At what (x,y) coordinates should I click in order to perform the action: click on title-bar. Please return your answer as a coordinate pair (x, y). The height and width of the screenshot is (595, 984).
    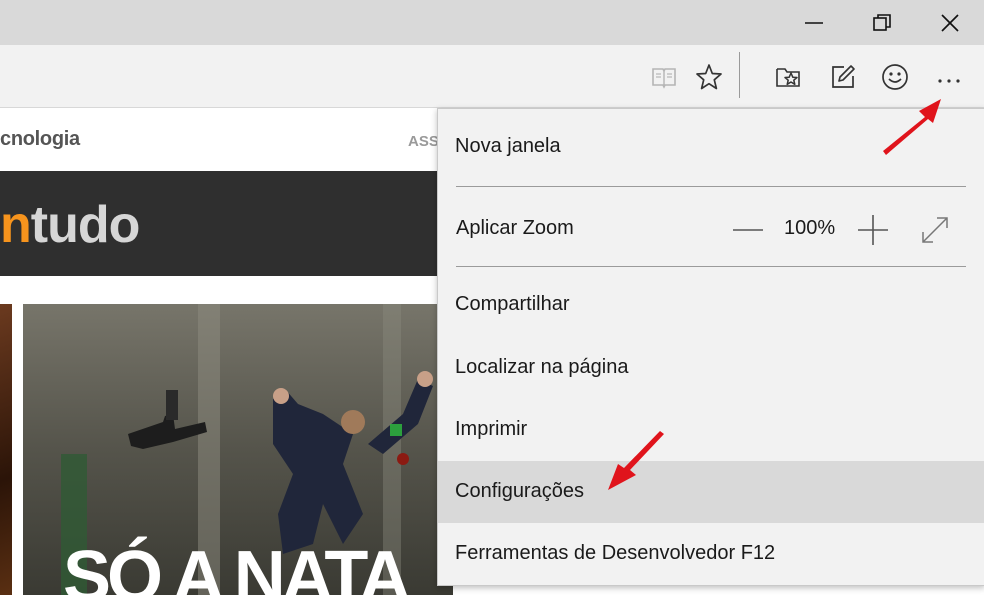
    Looking at the image, I should click on (492, 22).